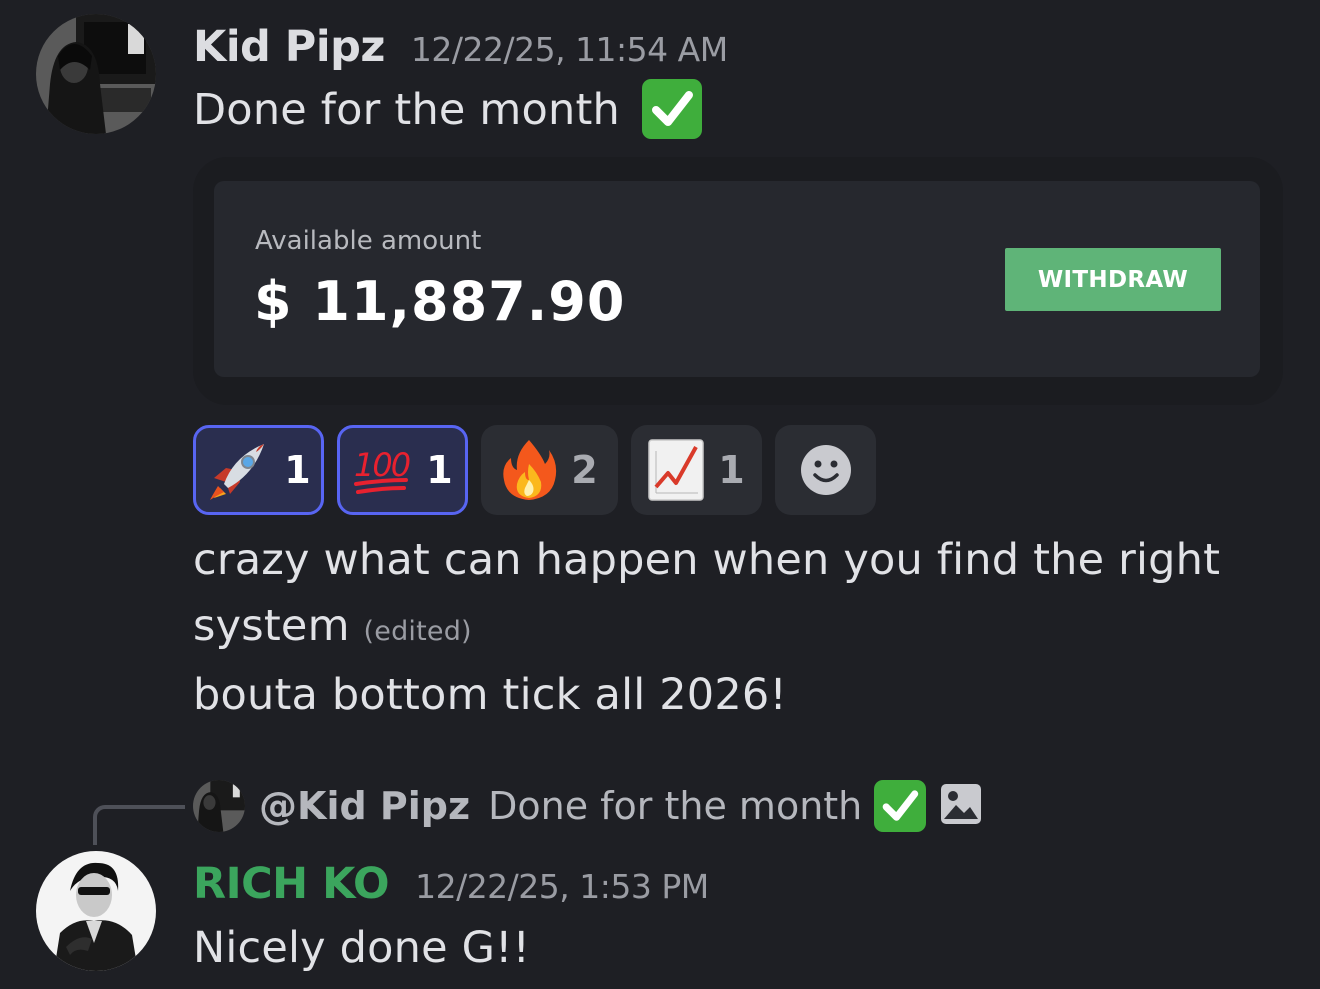 The image size is (1320, 989). I want to click on embed-label: Available amount, so click(368, 241).